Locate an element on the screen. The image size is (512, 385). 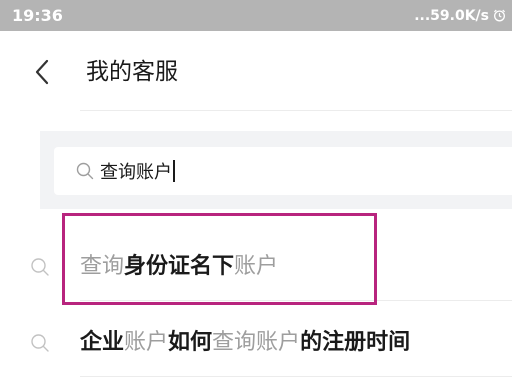
status-right: ...59.0K/s is located at coordinates (460, 16).